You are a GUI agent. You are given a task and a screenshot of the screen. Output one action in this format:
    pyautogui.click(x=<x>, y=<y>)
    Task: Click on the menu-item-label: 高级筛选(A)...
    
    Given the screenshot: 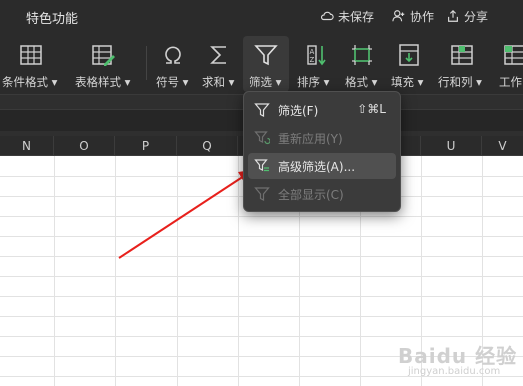 What is the action you would take?
    pyautogui.click(x=317, y=167)
    